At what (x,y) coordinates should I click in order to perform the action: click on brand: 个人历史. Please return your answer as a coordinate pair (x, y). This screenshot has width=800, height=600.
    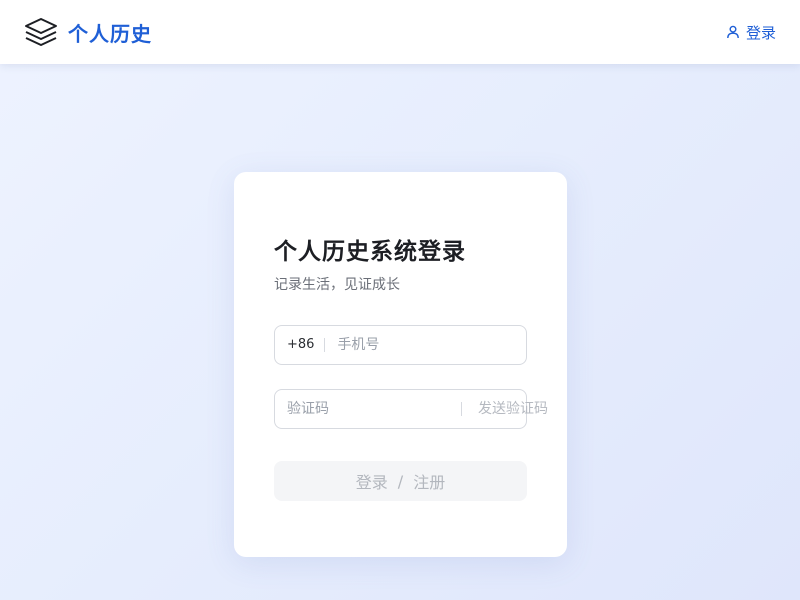
    Looking at the image, I should click on (88, 32).